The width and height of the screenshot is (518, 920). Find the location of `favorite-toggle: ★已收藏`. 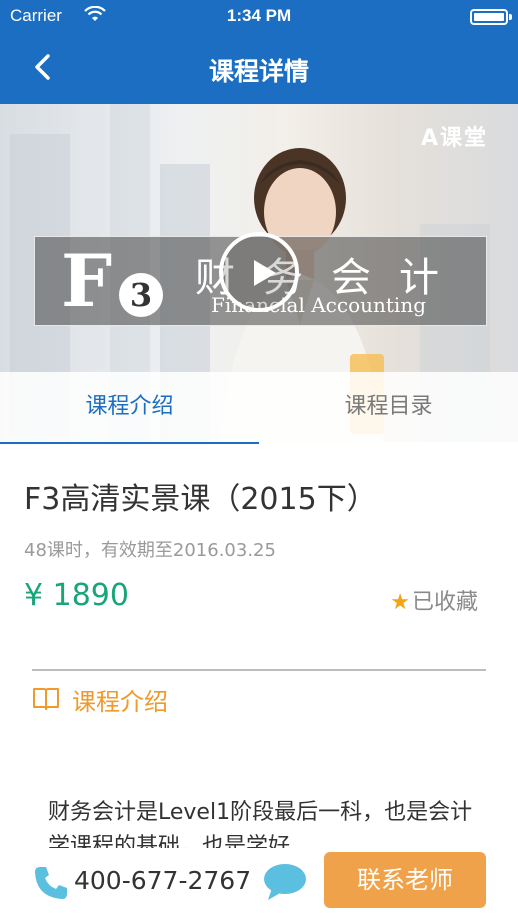

favorite-toggle: ★已收藏 is located at coordinates (434, 600).